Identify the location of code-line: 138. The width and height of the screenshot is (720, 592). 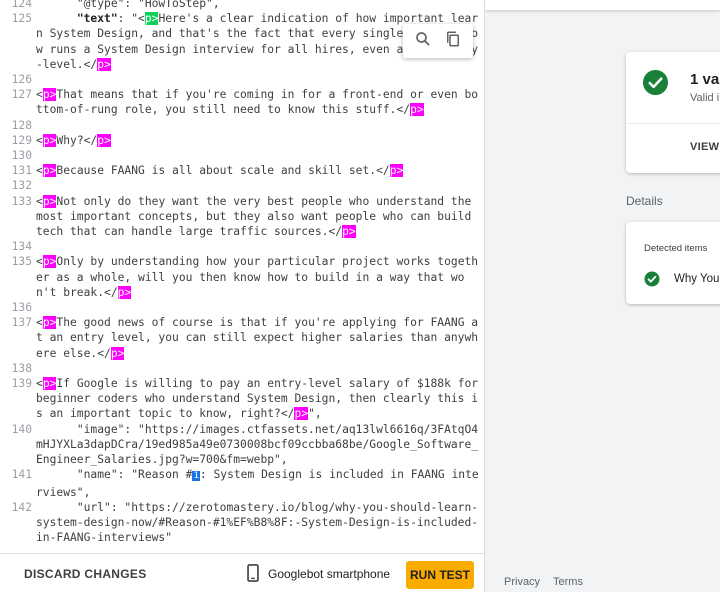
(242, 368).